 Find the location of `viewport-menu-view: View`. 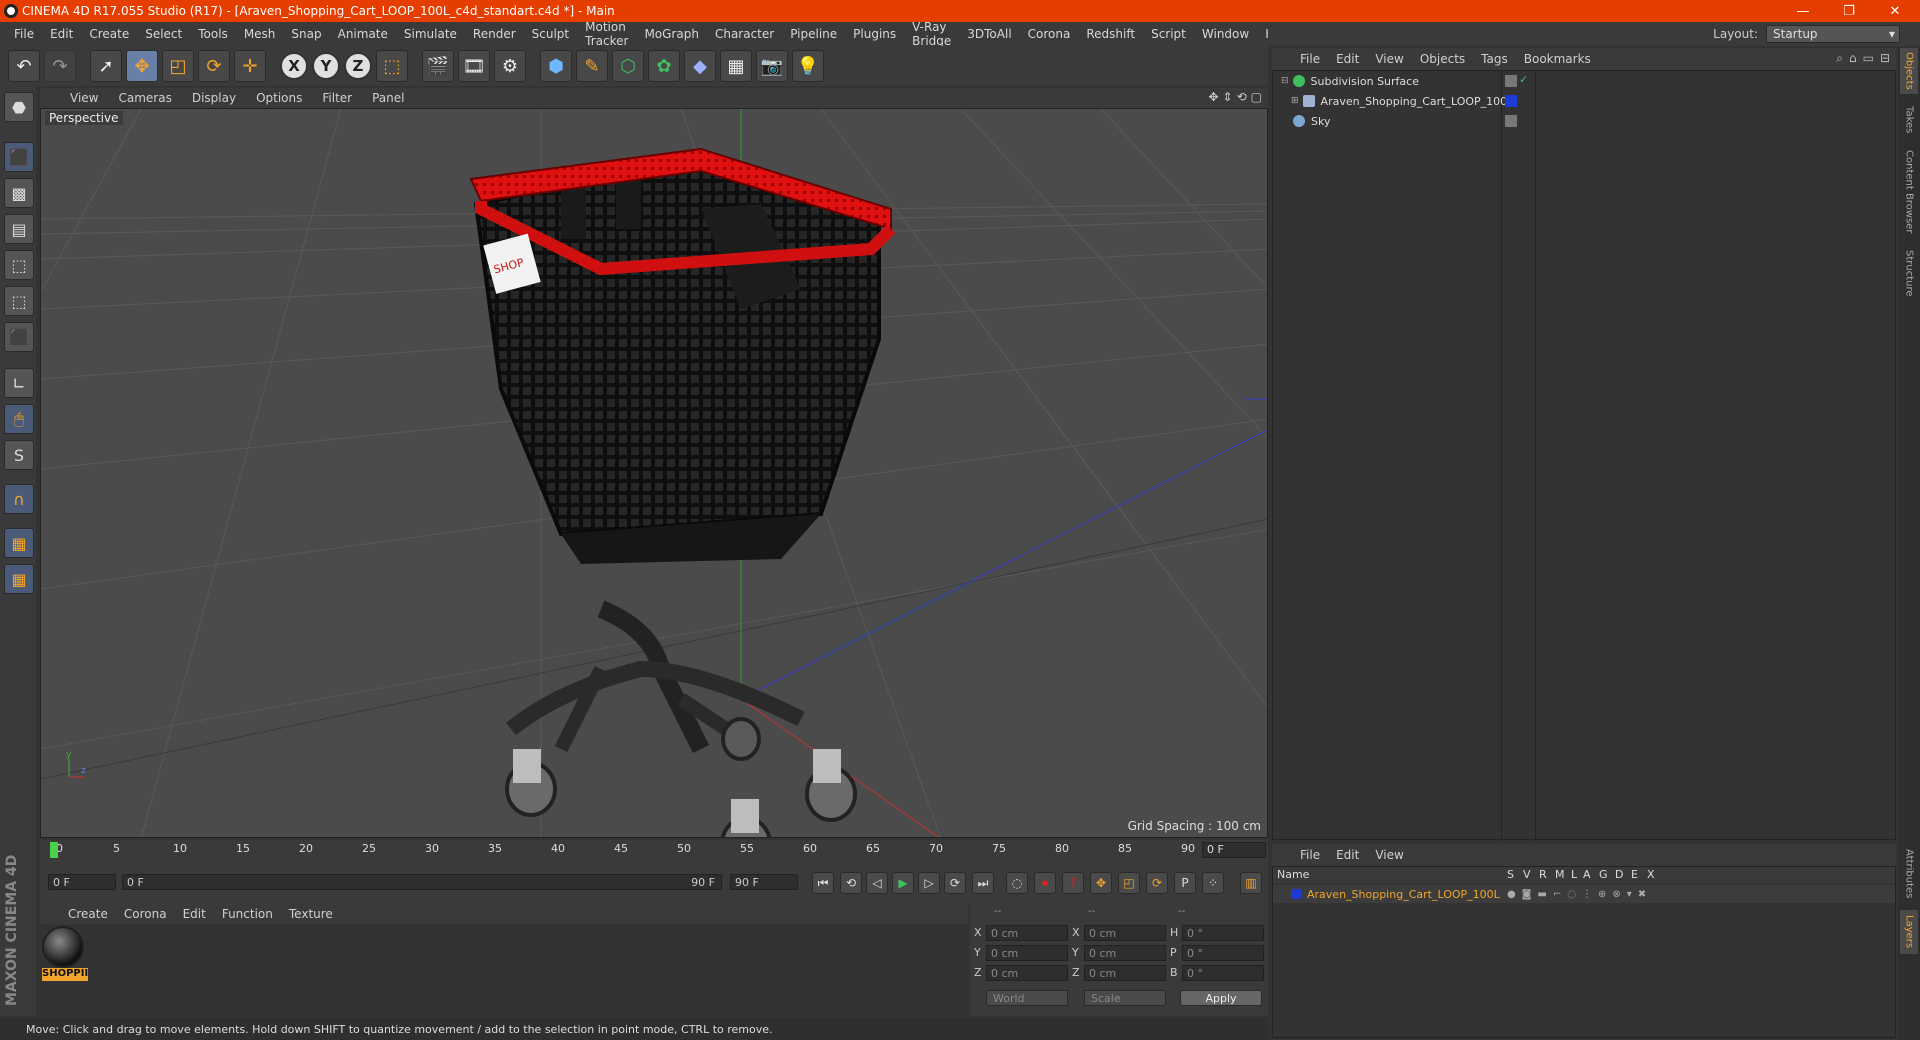

viewport-menu-view: View is located at coordinates (84, 98).